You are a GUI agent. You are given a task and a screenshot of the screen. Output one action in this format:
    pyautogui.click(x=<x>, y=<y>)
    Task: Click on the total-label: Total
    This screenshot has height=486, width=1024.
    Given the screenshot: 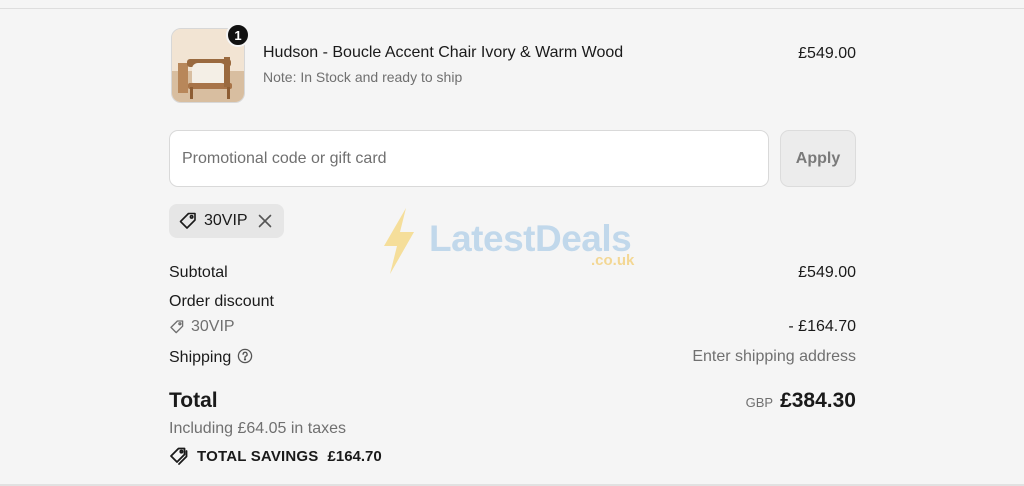 What is the action you would take?
    pyautogui.click(x=193, y=400)
    